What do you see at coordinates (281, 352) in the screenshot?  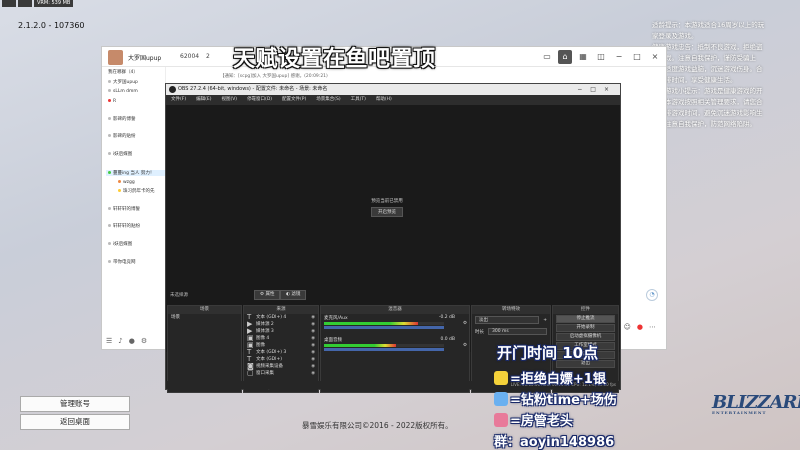 I see `source-item: T 文本 (GDI+) 3 ◉` at bounding box center [281, 352].